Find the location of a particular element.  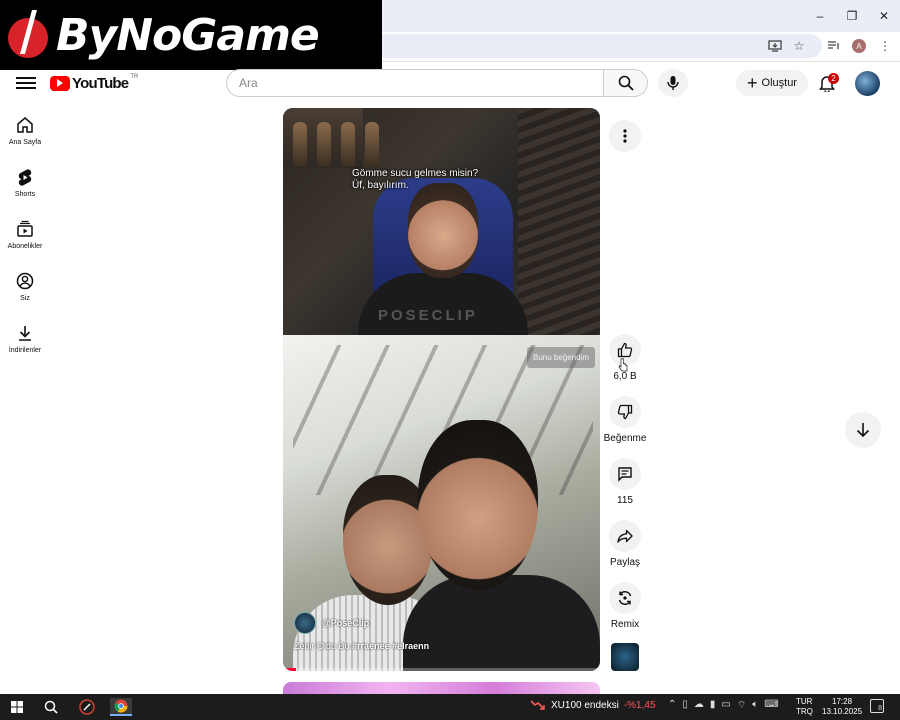

sidebar-item-shorts: Shorts is located at coordinates (25, 183).